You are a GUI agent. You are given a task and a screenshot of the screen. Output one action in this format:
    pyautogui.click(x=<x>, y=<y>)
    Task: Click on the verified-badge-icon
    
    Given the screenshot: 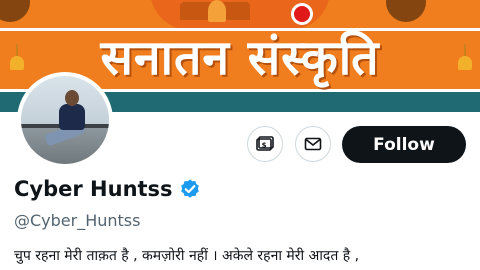 What is the action you would take?
    pyautogui.click(x=190, y=189)
    